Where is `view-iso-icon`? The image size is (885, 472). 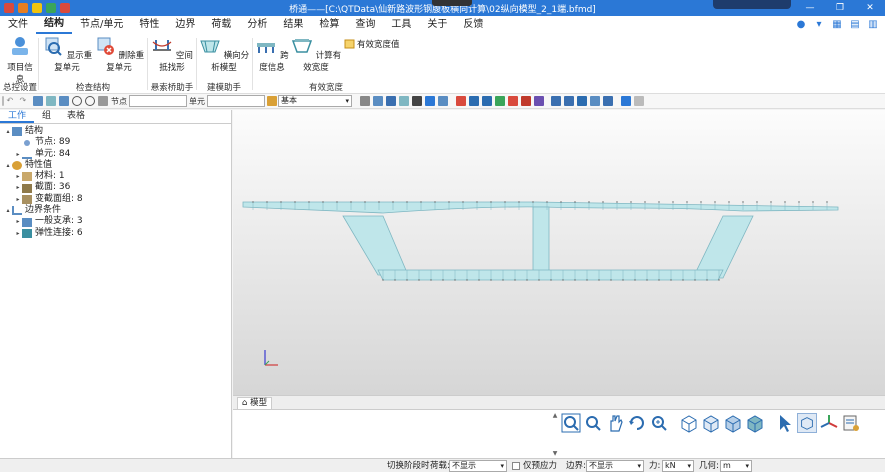 view-iso-icon is located at coordinates (689, 423).